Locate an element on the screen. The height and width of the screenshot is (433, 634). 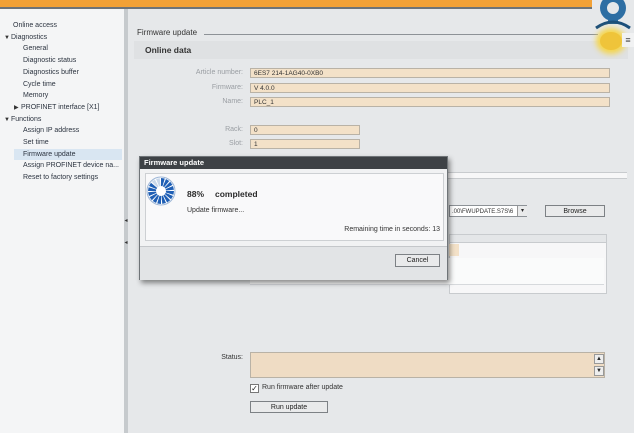
title-bar-accent is located at coordinates (317, 3).